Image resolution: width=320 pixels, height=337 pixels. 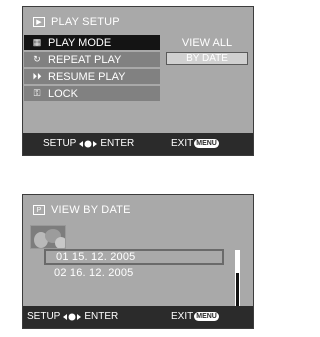 I want to click on view-by-date-title: VIEW BY DATE, so click(x=91, y=210).